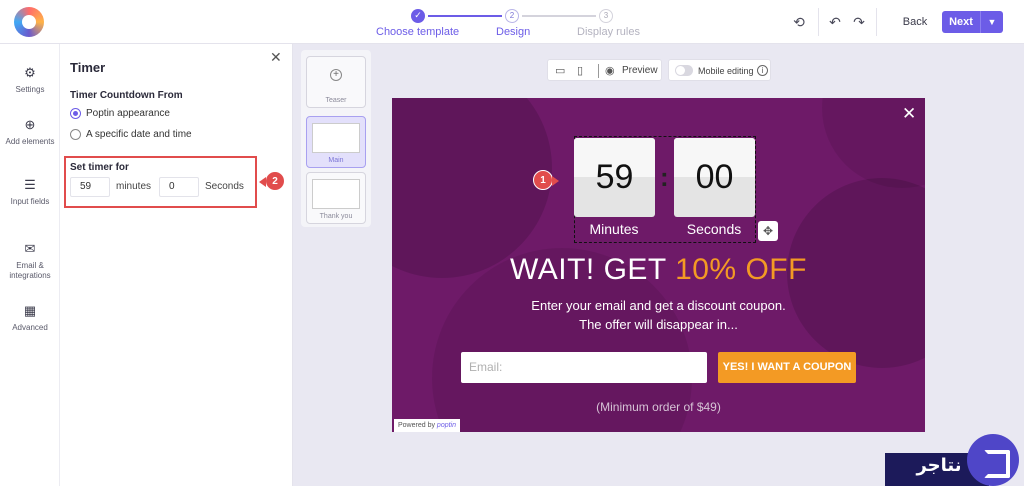  Describe the element at coordinates (446, 425) in the screenshot. I see `poptin-brand: poptin` at that location.